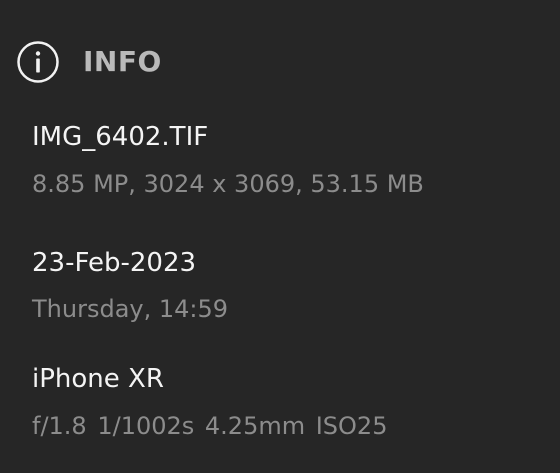 Image resolution: width=560 pixels, height=473 pixels. I want to click on info-header: INFO, so click(89, 62).